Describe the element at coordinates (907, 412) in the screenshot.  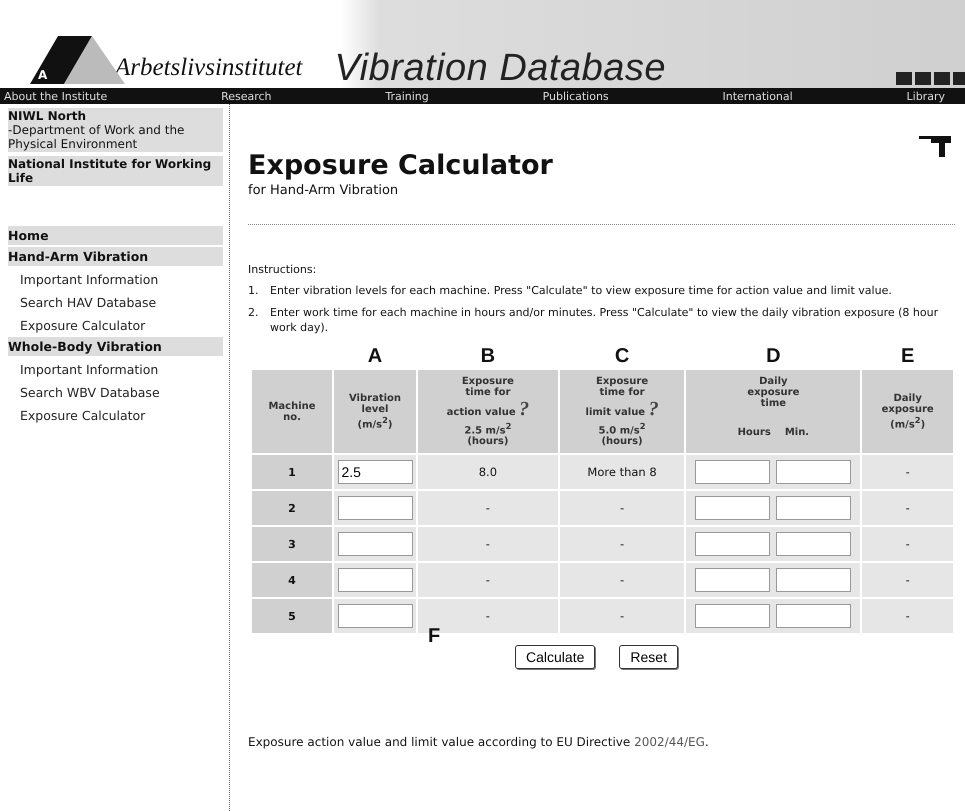
I see `column-header: Daily exposure (m/s$^{2}$)` at that location.